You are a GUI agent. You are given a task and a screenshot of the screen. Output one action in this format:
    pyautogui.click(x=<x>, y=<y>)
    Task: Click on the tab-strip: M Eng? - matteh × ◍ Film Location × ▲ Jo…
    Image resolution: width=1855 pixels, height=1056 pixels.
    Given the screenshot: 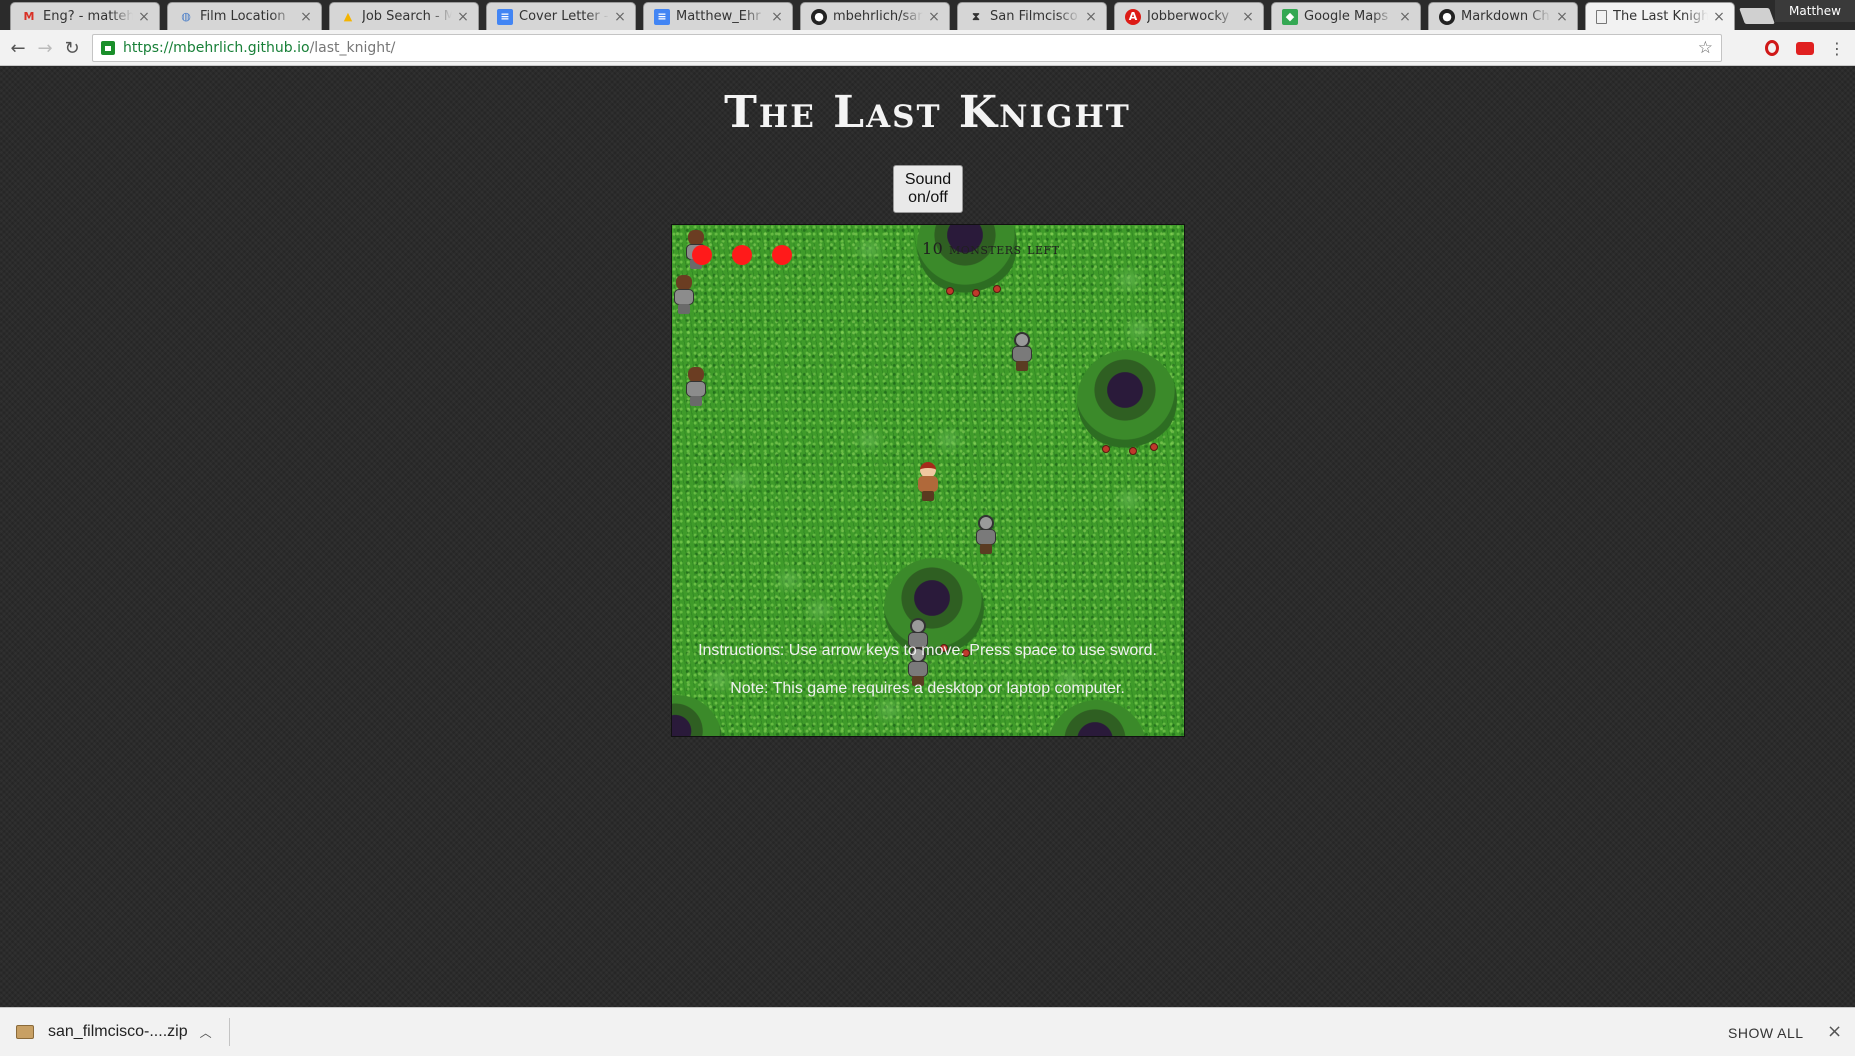 What is the action you would take?
    pyautogui.click(x=927, y=15)
    